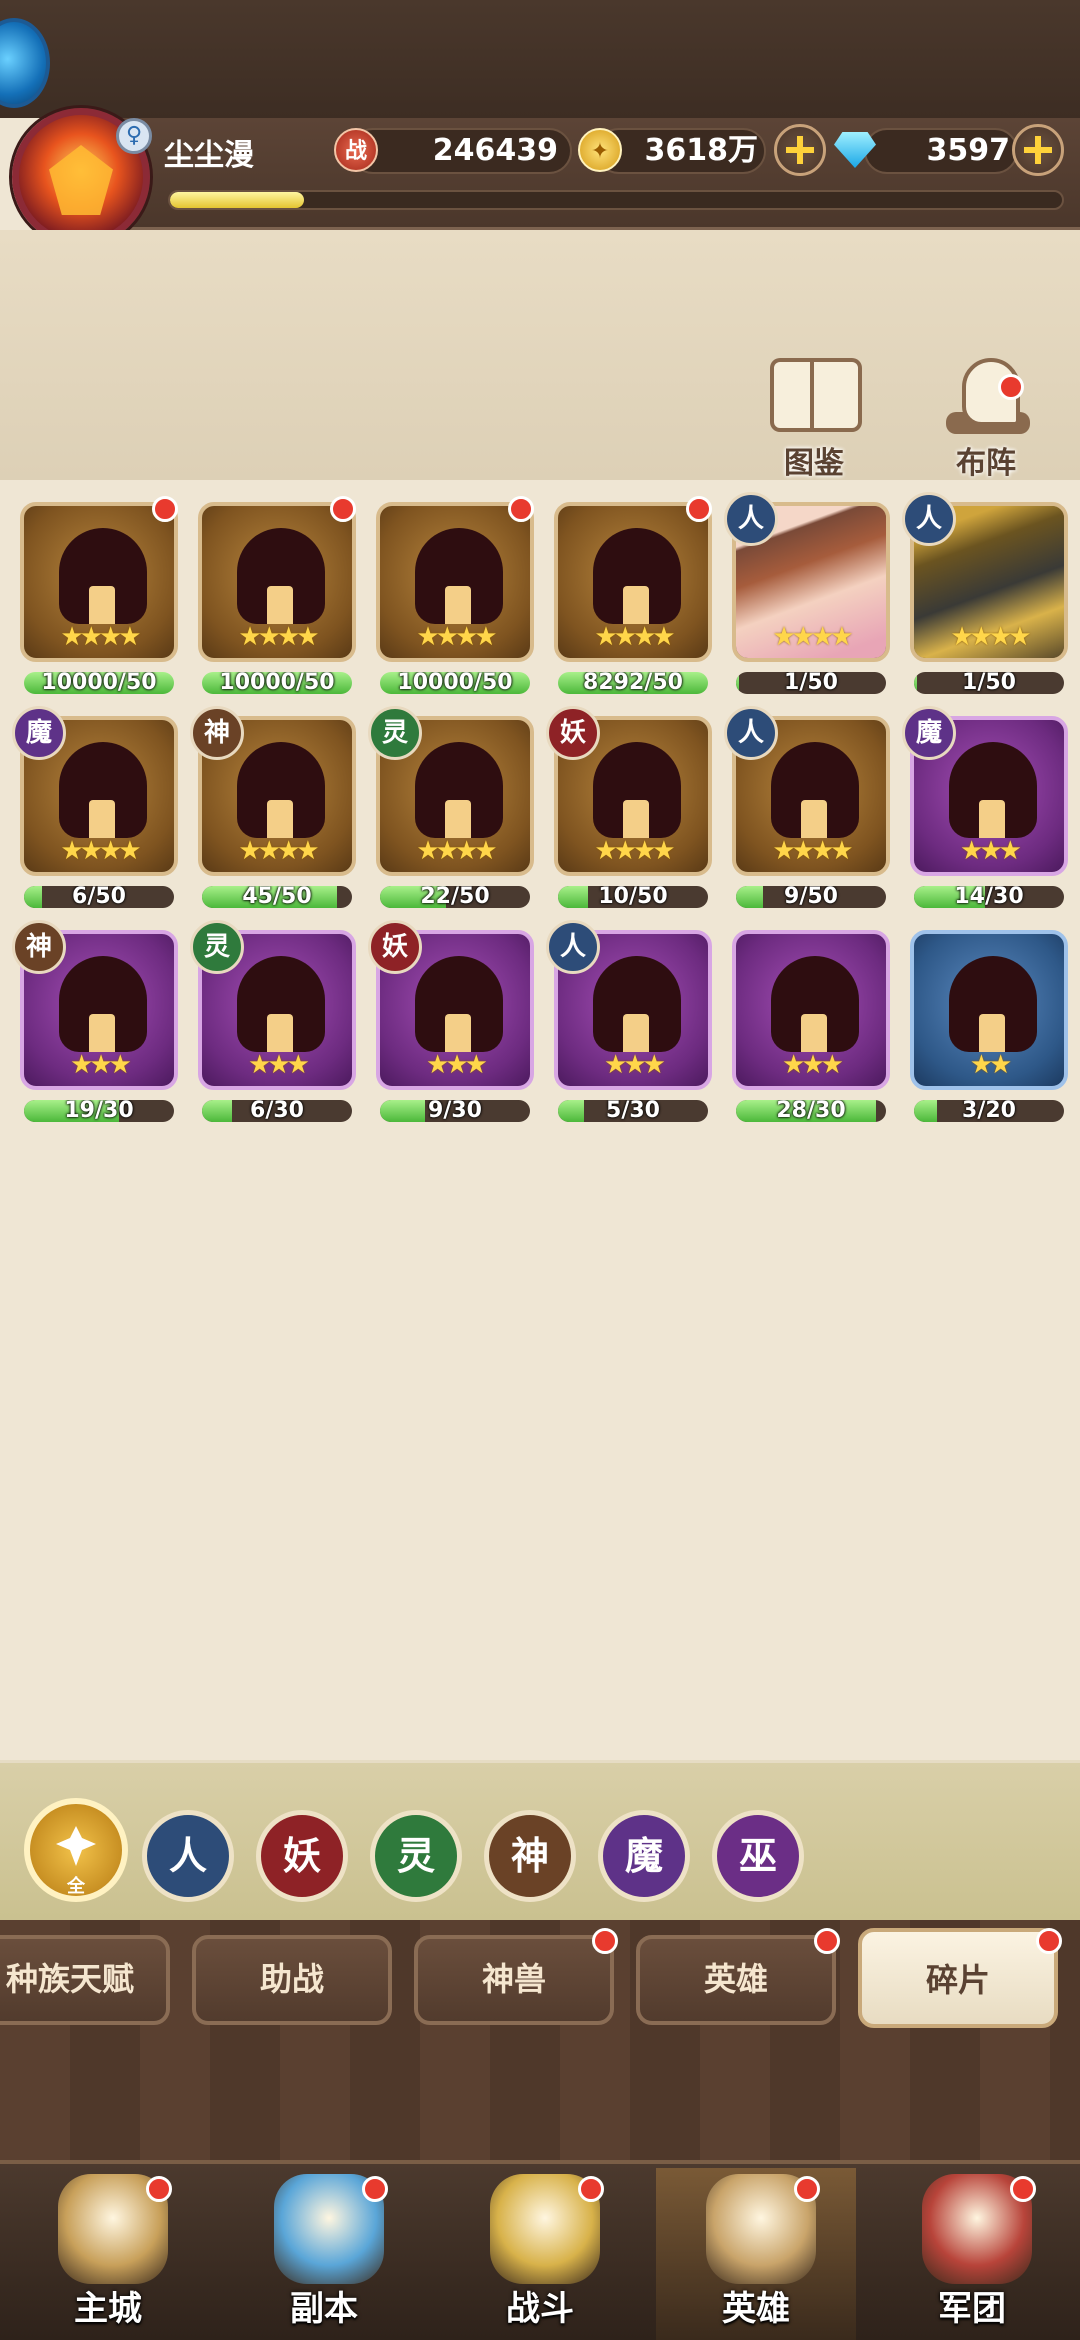 The height and width of the screenshot is (2340, 1080). I want to click on fragment-progress-bar: 9/50, so click(811, 897).